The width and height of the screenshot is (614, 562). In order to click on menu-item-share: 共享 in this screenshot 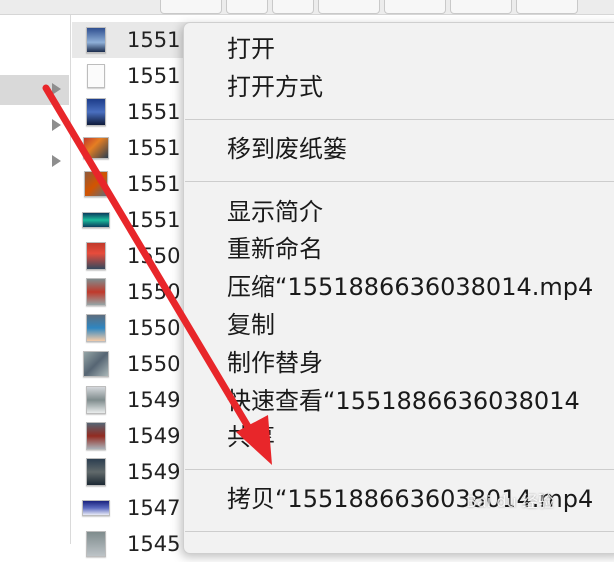, I will do `click(251, 437)`.